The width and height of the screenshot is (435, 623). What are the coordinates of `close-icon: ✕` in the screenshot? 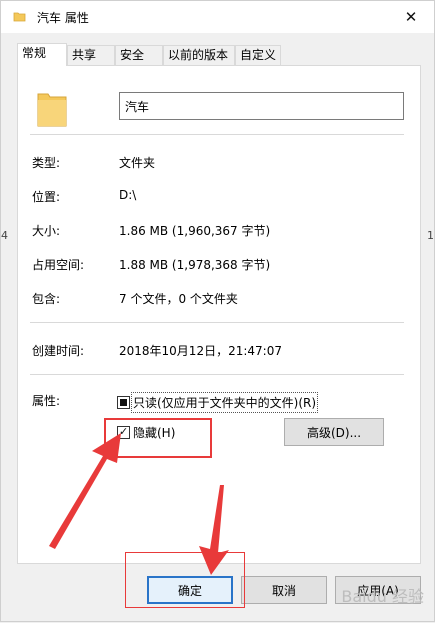 It's located at (411, 17).